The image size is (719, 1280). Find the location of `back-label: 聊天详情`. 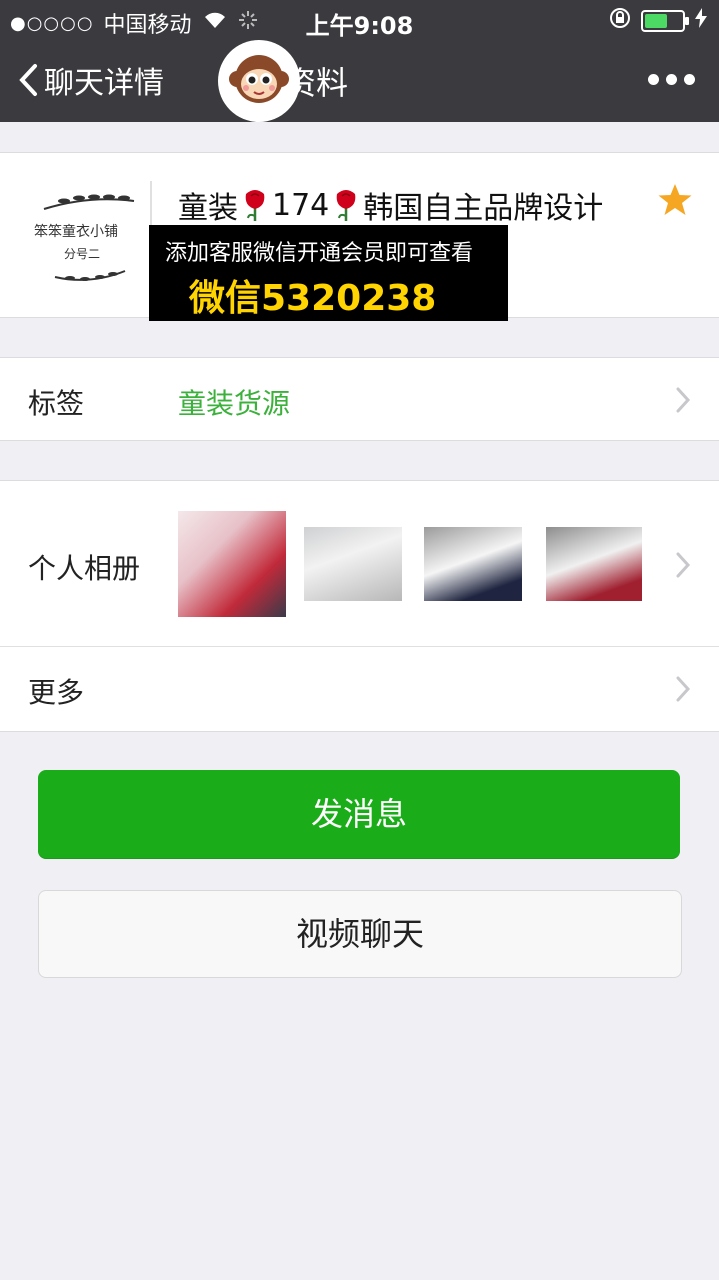

back-label: 聊天详情 is located at coordinates (104, 83).